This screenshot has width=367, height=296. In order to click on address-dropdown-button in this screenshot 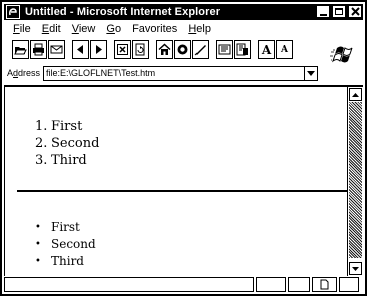, I will do `click(310, 73)`.